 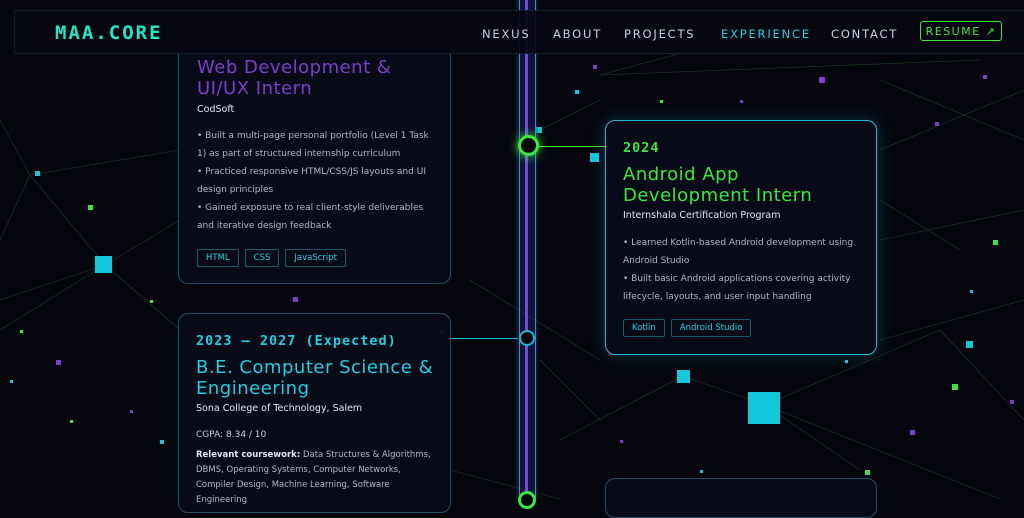 I want to click on tech-tags: Kotlin Android Studio, so click(x=687, y=328).